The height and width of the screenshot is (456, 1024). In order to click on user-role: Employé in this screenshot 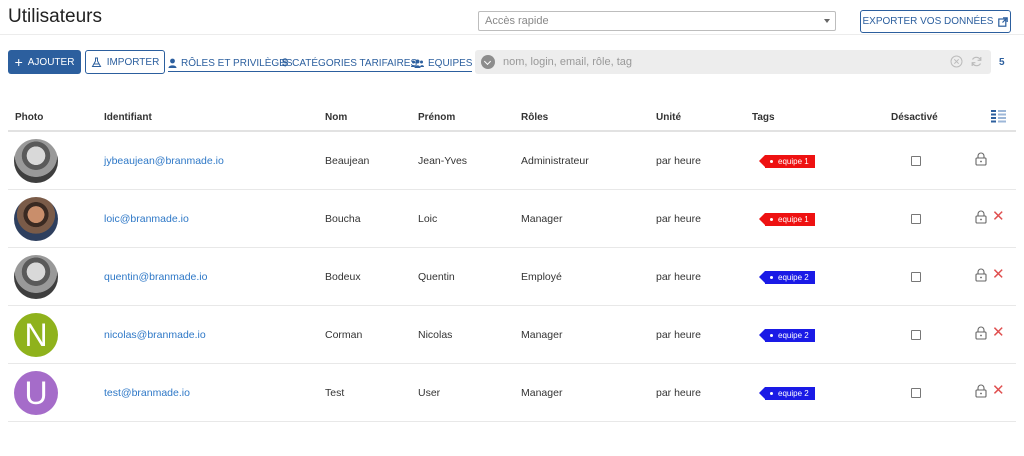, I will do `click(541, 277)`.